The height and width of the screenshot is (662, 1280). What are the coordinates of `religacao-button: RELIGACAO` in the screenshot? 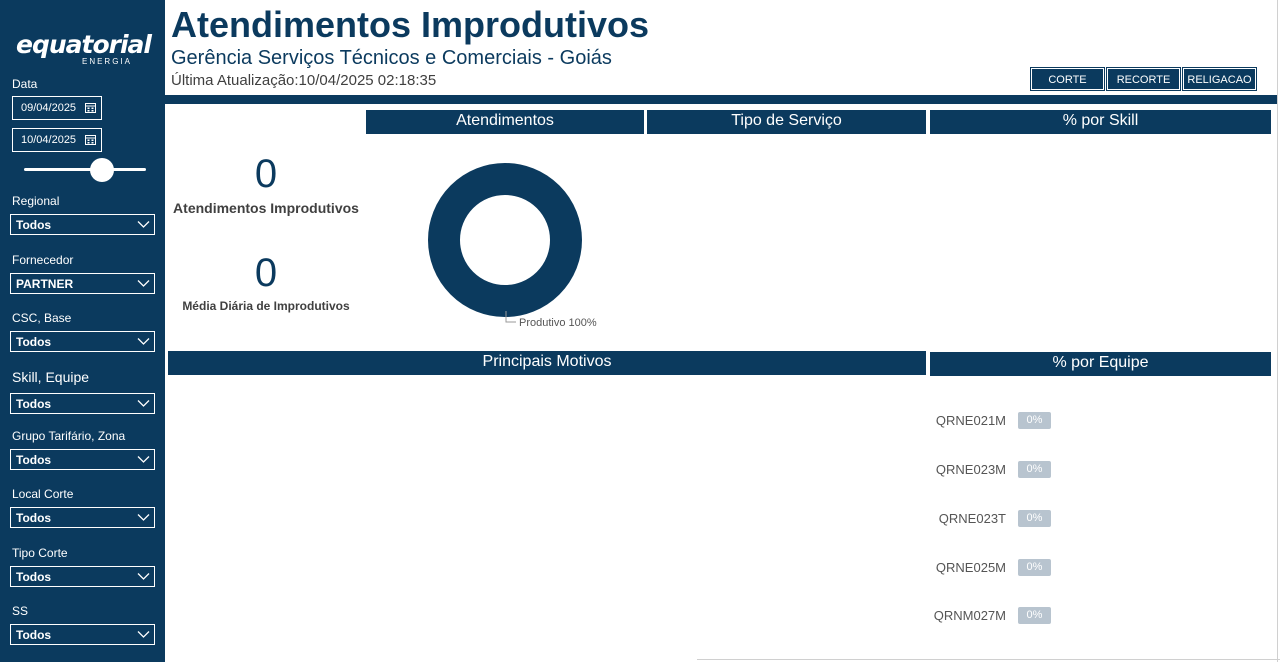 It's located at (1219, 79).